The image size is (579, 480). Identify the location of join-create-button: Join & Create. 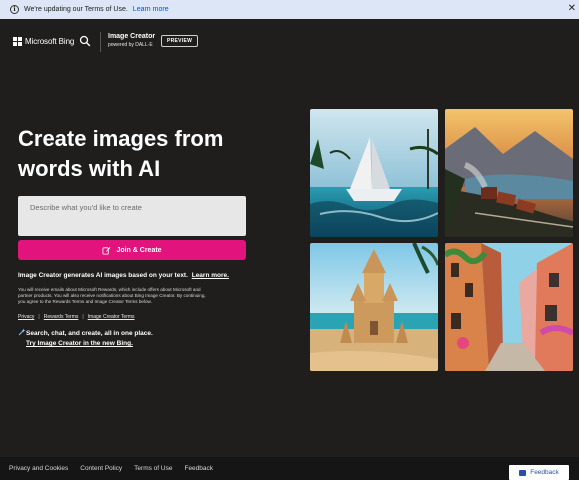
(132, 250).